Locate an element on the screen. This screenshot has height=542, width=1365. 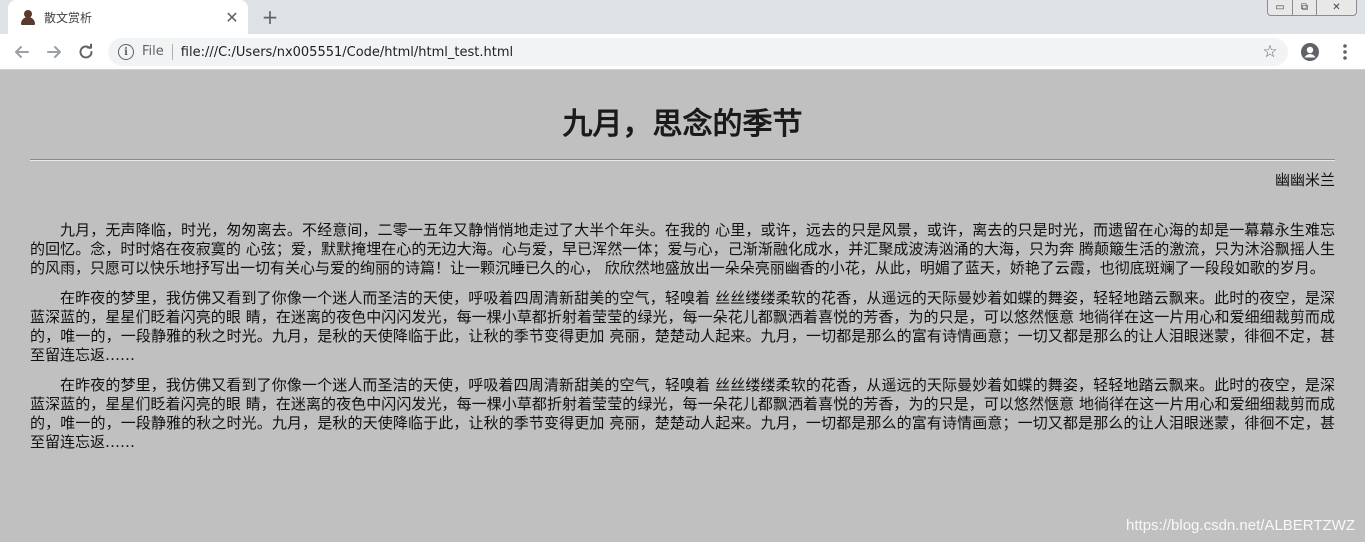
person-favicon-icon is located at coordinates (28, 17).